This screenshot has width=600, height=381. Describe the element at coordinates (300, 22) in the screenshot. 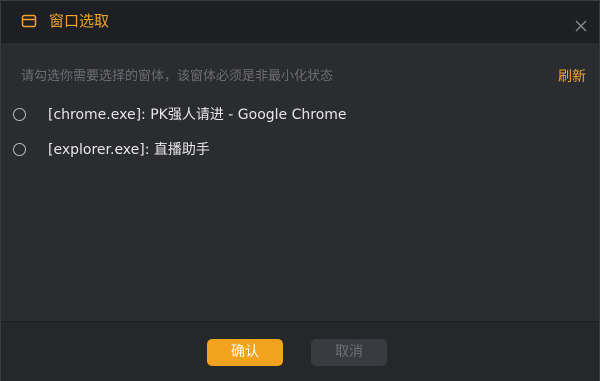

I see `title-bar: 窗口选取` at that location.